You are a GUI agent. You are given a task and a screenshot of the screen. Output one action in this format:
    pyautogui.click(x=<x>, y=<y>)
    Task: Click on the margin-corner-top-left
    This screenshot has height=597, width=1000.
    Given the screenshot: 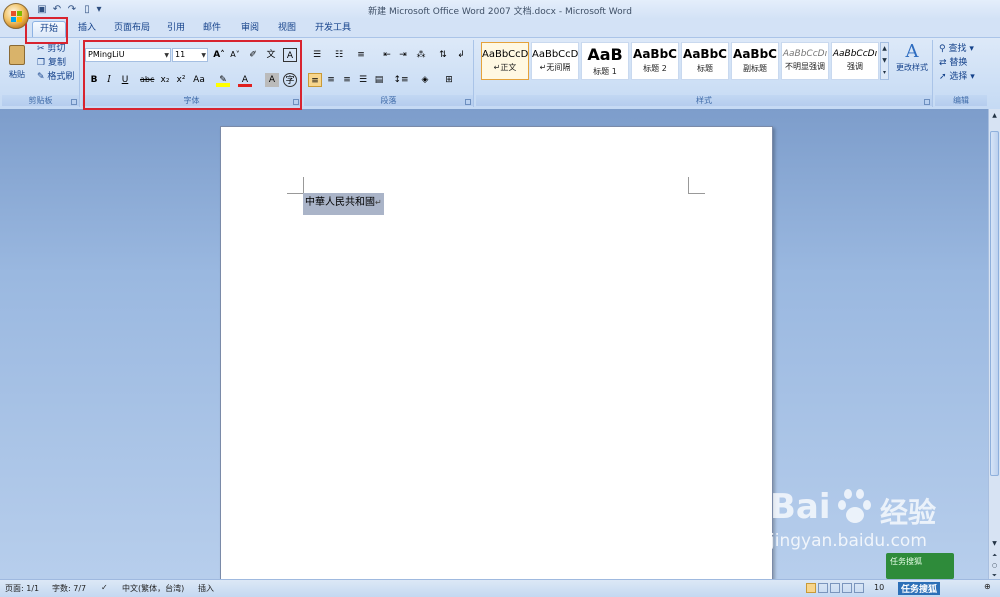 What is the action you would take?
    pyautogui.click(x=295, y=185)
    